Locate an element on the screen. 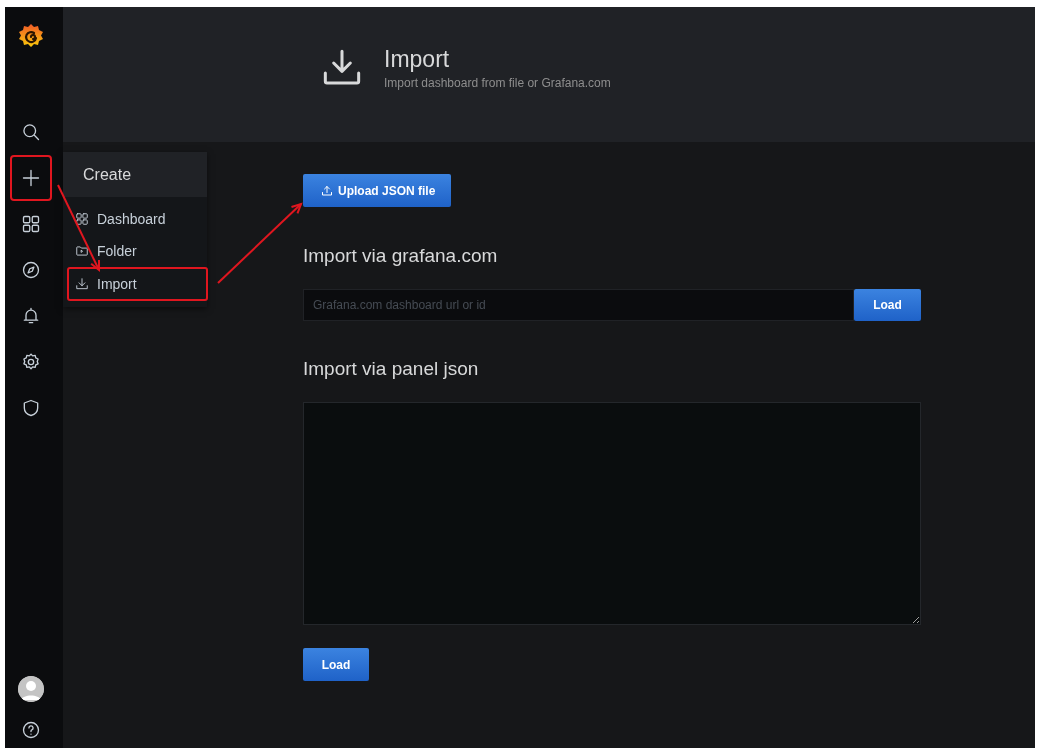 The height and width of the screenshot is (750, 1042). plus-nav-button is located at coordinates (31, 178).